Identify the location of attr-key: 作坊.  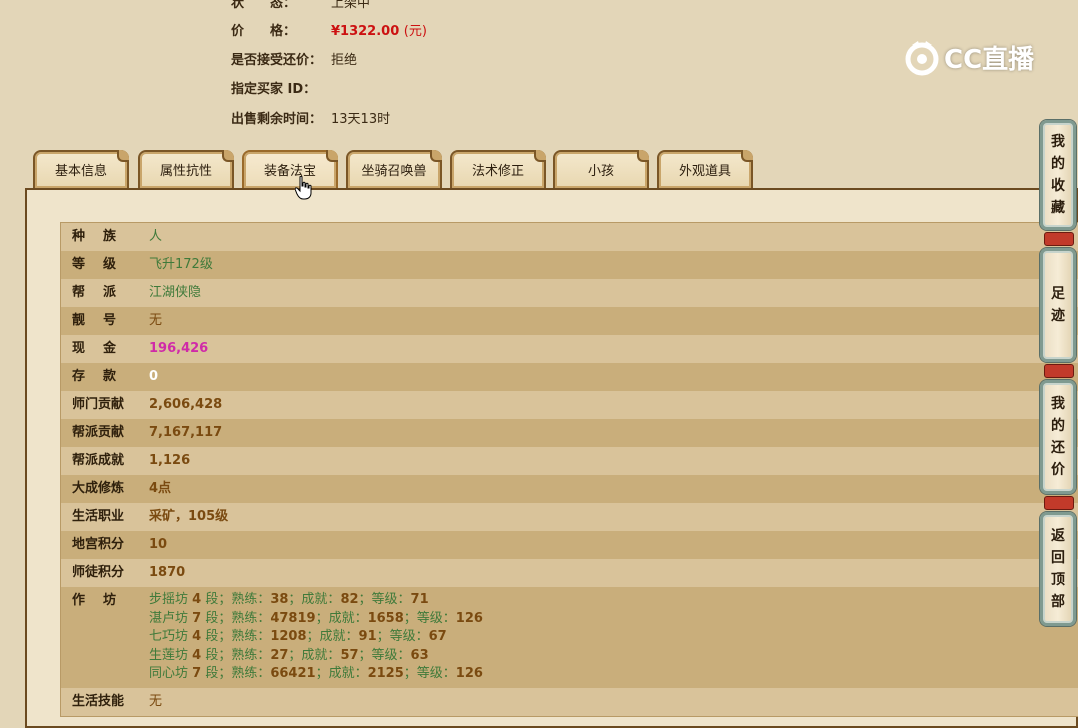
(103, 600).